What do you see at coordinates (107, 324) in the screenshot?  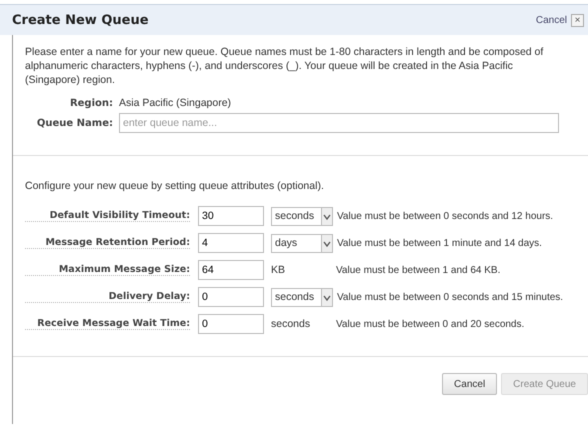 I see `attribute-label: Receive Message Wait Time:` at bounding box center [107, 324].